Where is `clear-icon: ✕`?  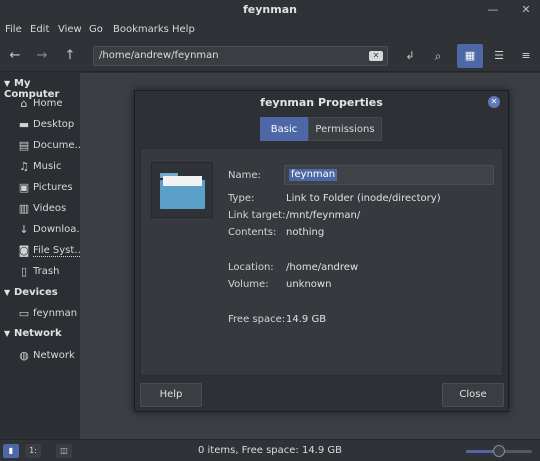 clear-icon: ✕ is located at coordinates (376, 56).